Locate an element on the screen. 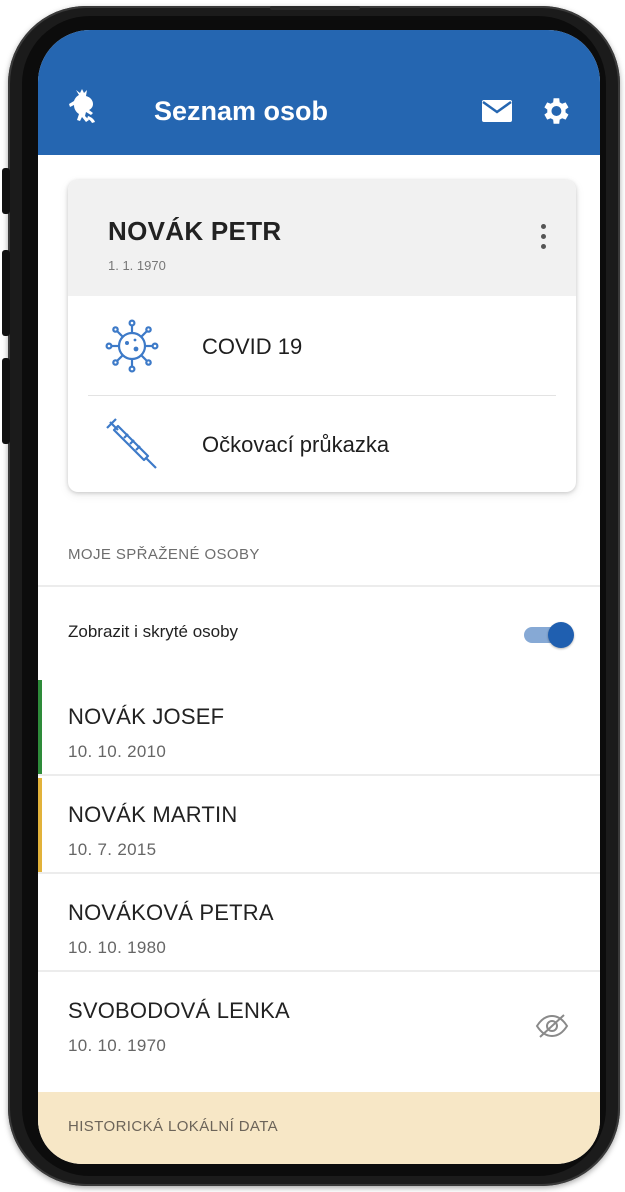 The width and height of the screenshot is (625, 1192). divider is located at coordinates (319, 586).